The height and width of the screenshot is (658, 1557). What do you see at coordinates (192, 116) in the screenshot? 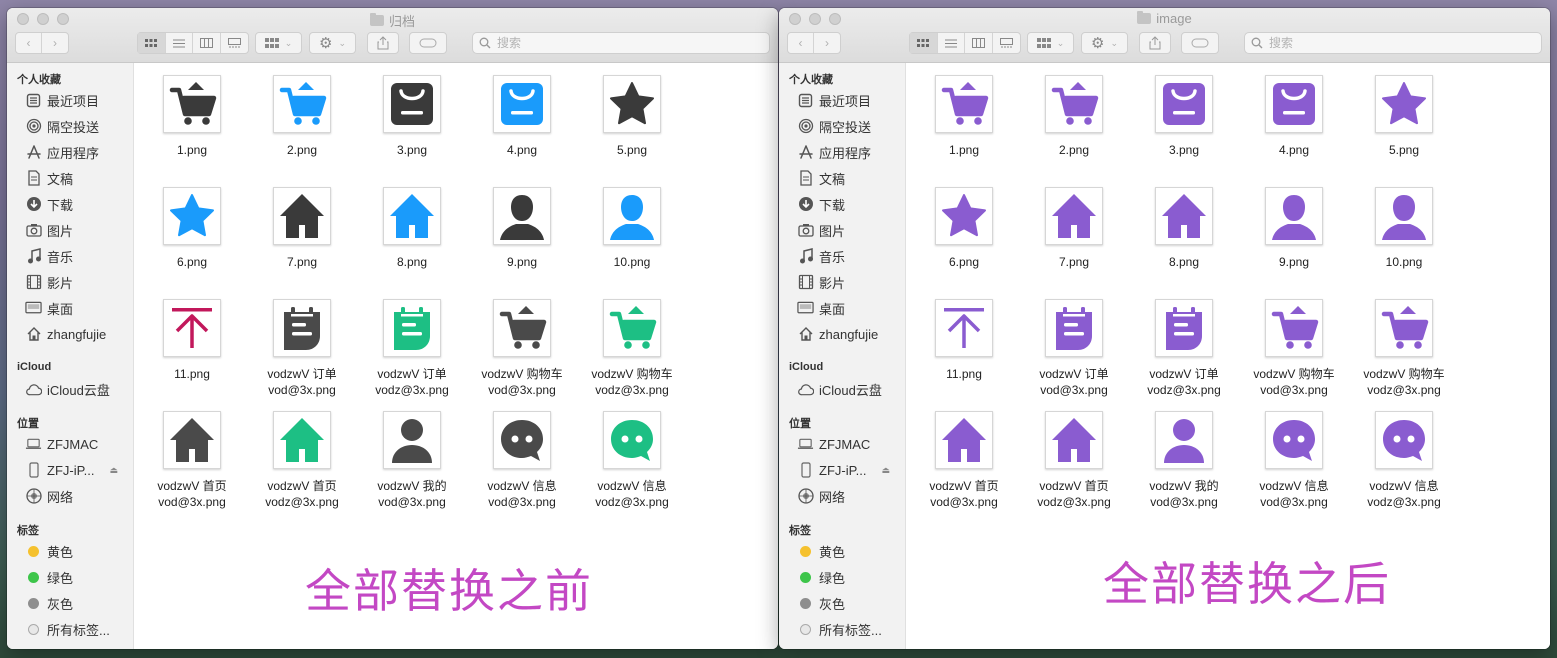
I see `file-item: 1.png` at bounding box center [192, 116].